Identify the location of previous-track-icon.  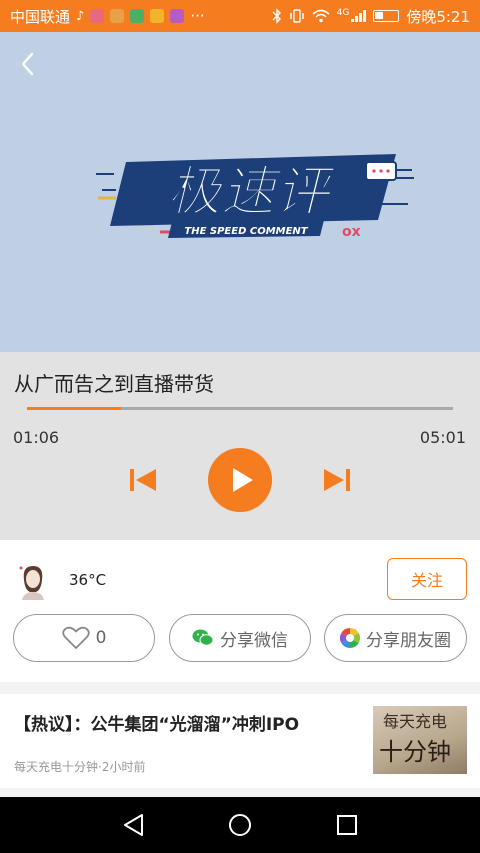
(144, 480).